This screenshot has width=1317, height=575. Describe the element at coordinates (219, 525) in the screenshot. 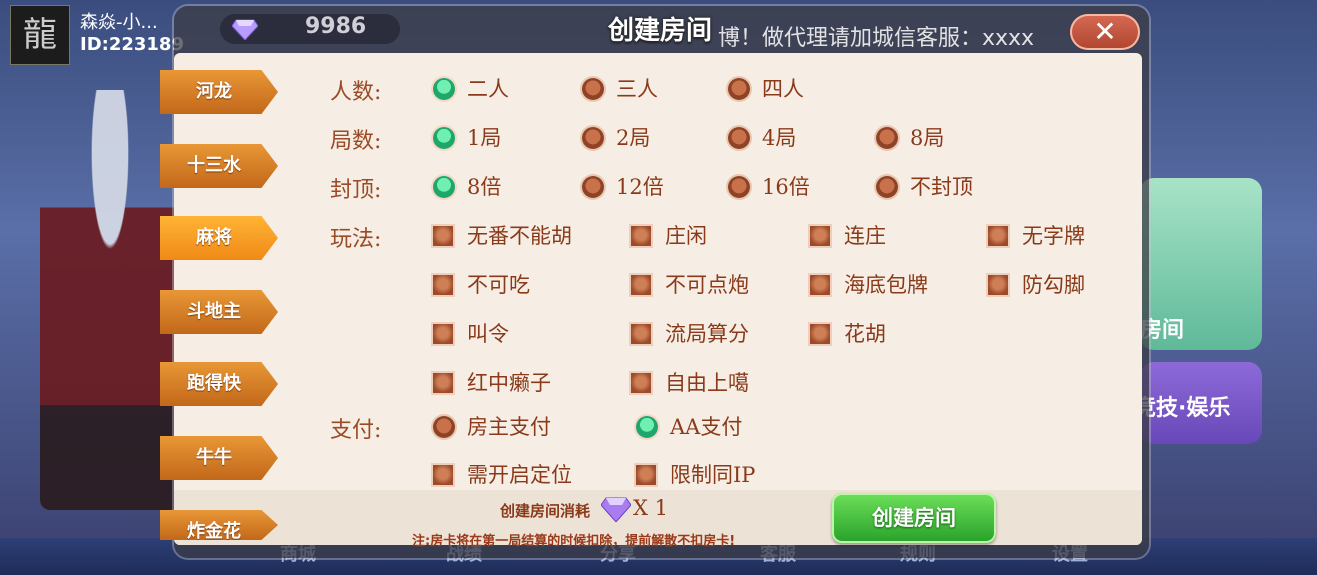

I see `tab-zhajinhua: 炸金花` at that location.